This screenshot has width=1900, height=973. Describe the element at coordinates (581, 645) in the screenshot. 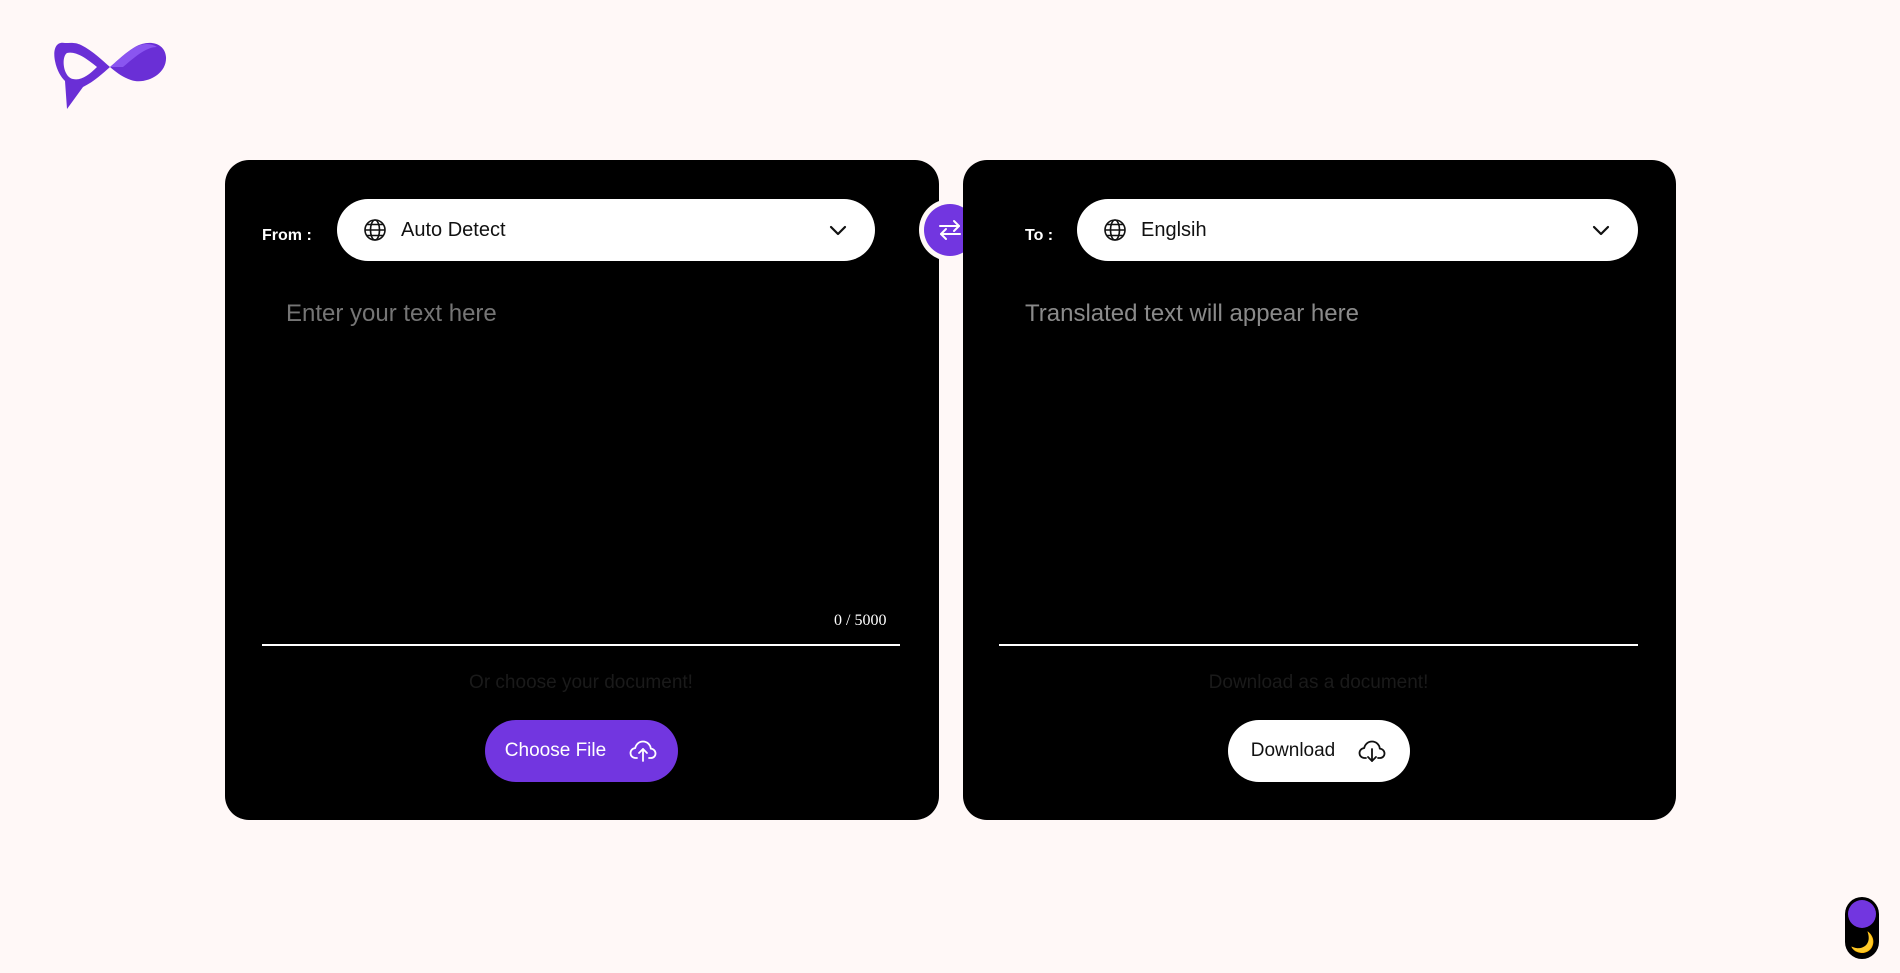

I see `source-divider` at that location.